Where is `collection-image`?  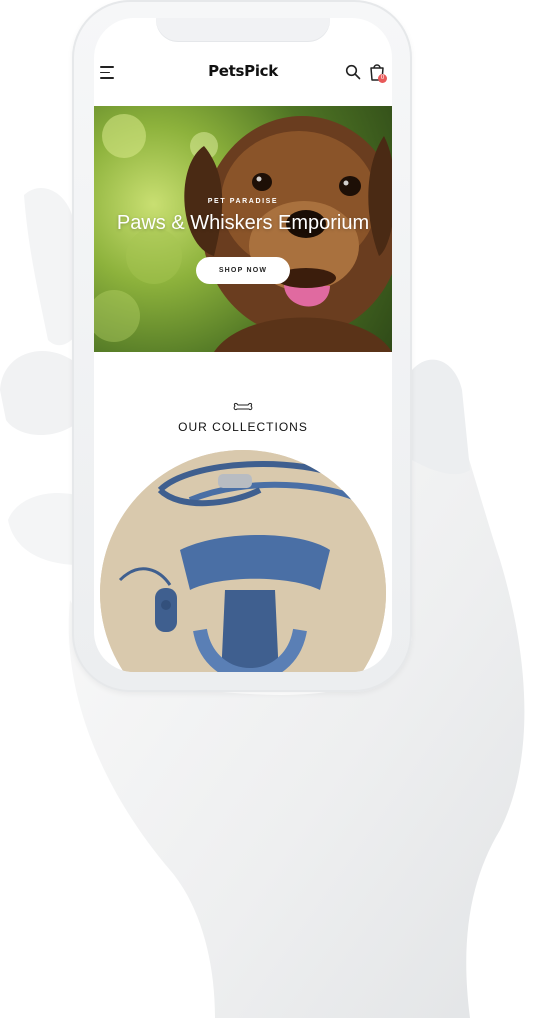 collection-image is located at coordinates (243, 561).